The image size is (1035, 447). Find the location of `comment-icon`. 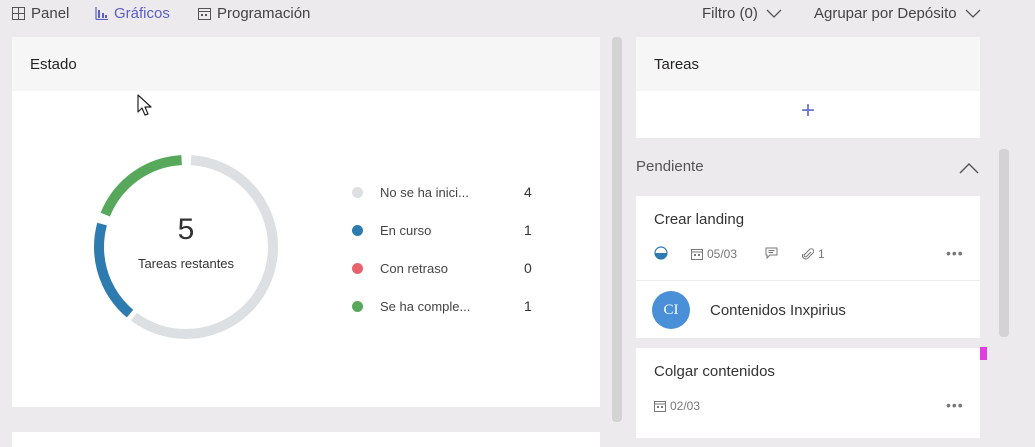

comment-icon is located at coordinates (771, 253).